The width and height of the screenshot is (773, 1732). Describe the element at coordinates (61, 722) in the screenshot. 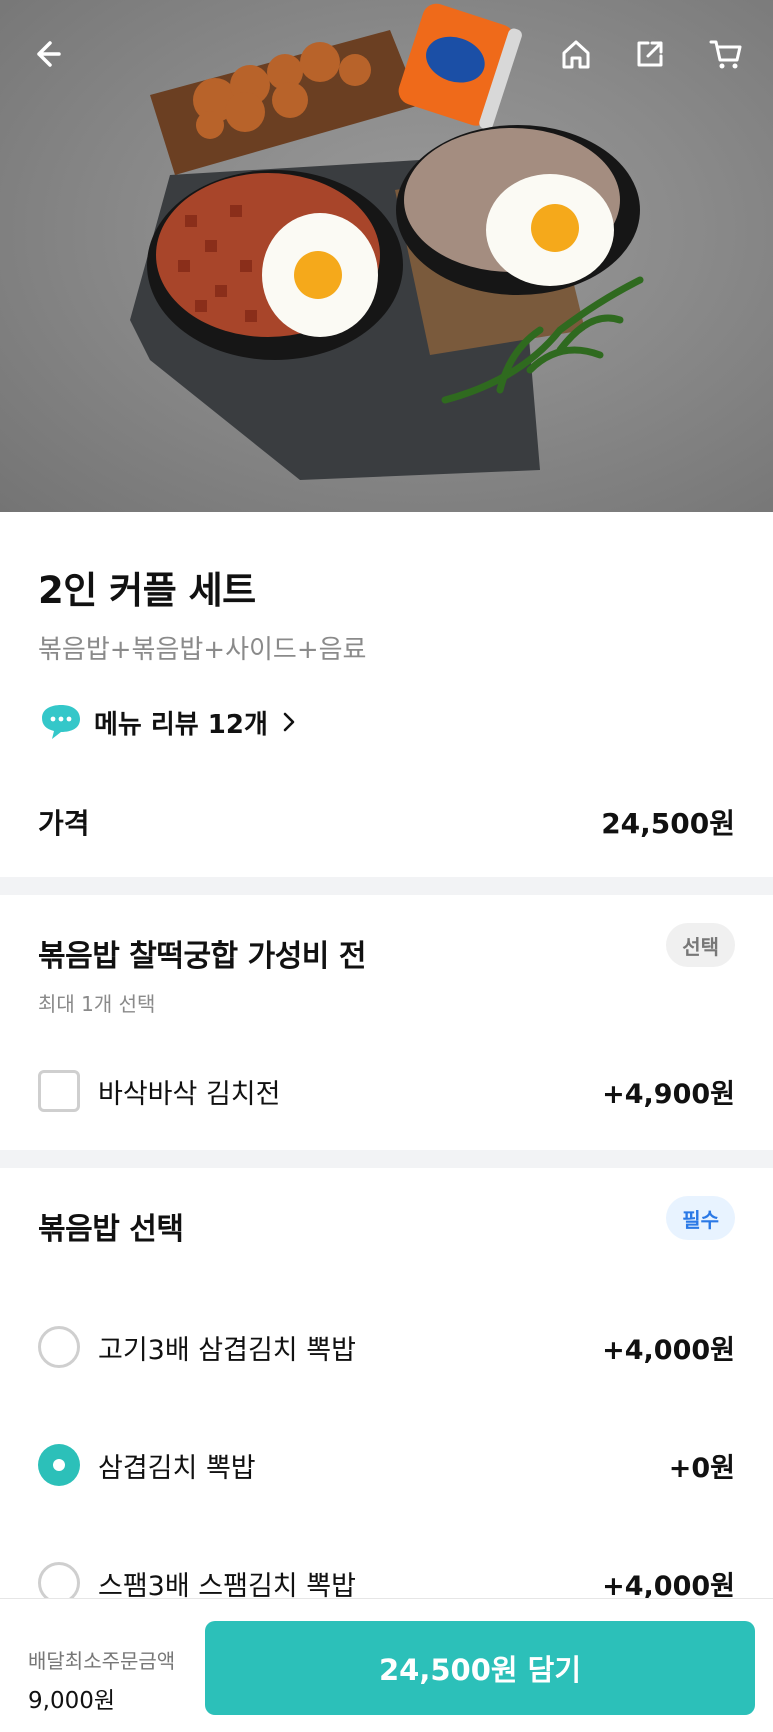

I see `chat-bubble-icon` at that location.